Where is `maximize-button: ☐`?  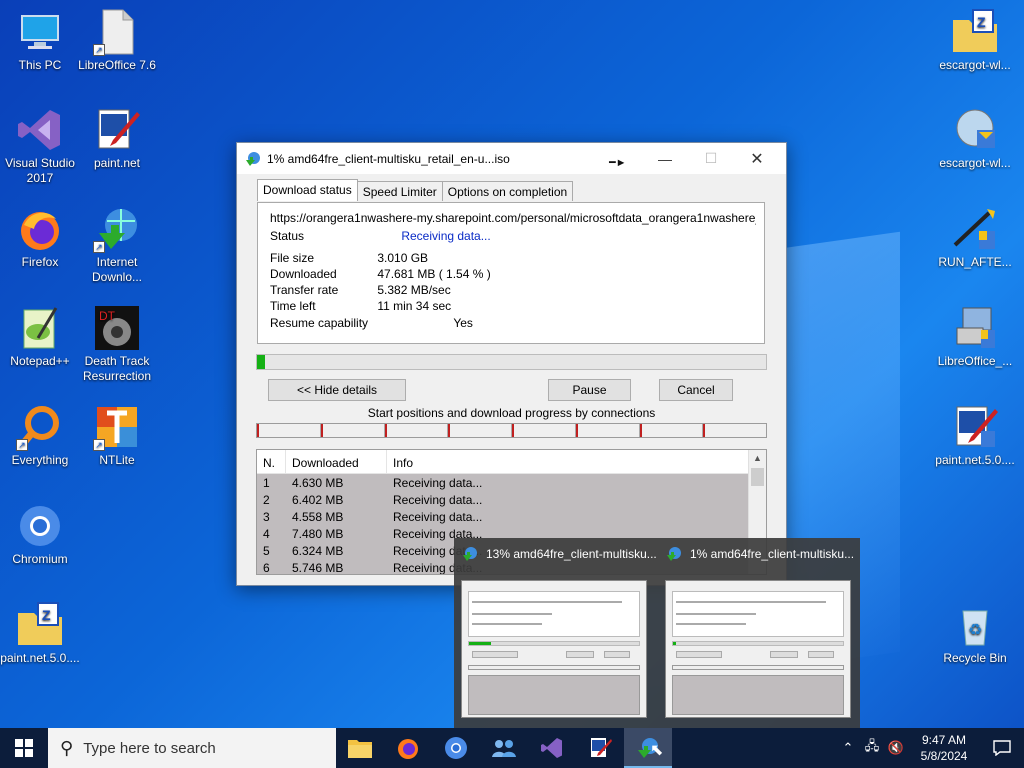 maximize-button: ☐ is located at coordinates (711, 158).